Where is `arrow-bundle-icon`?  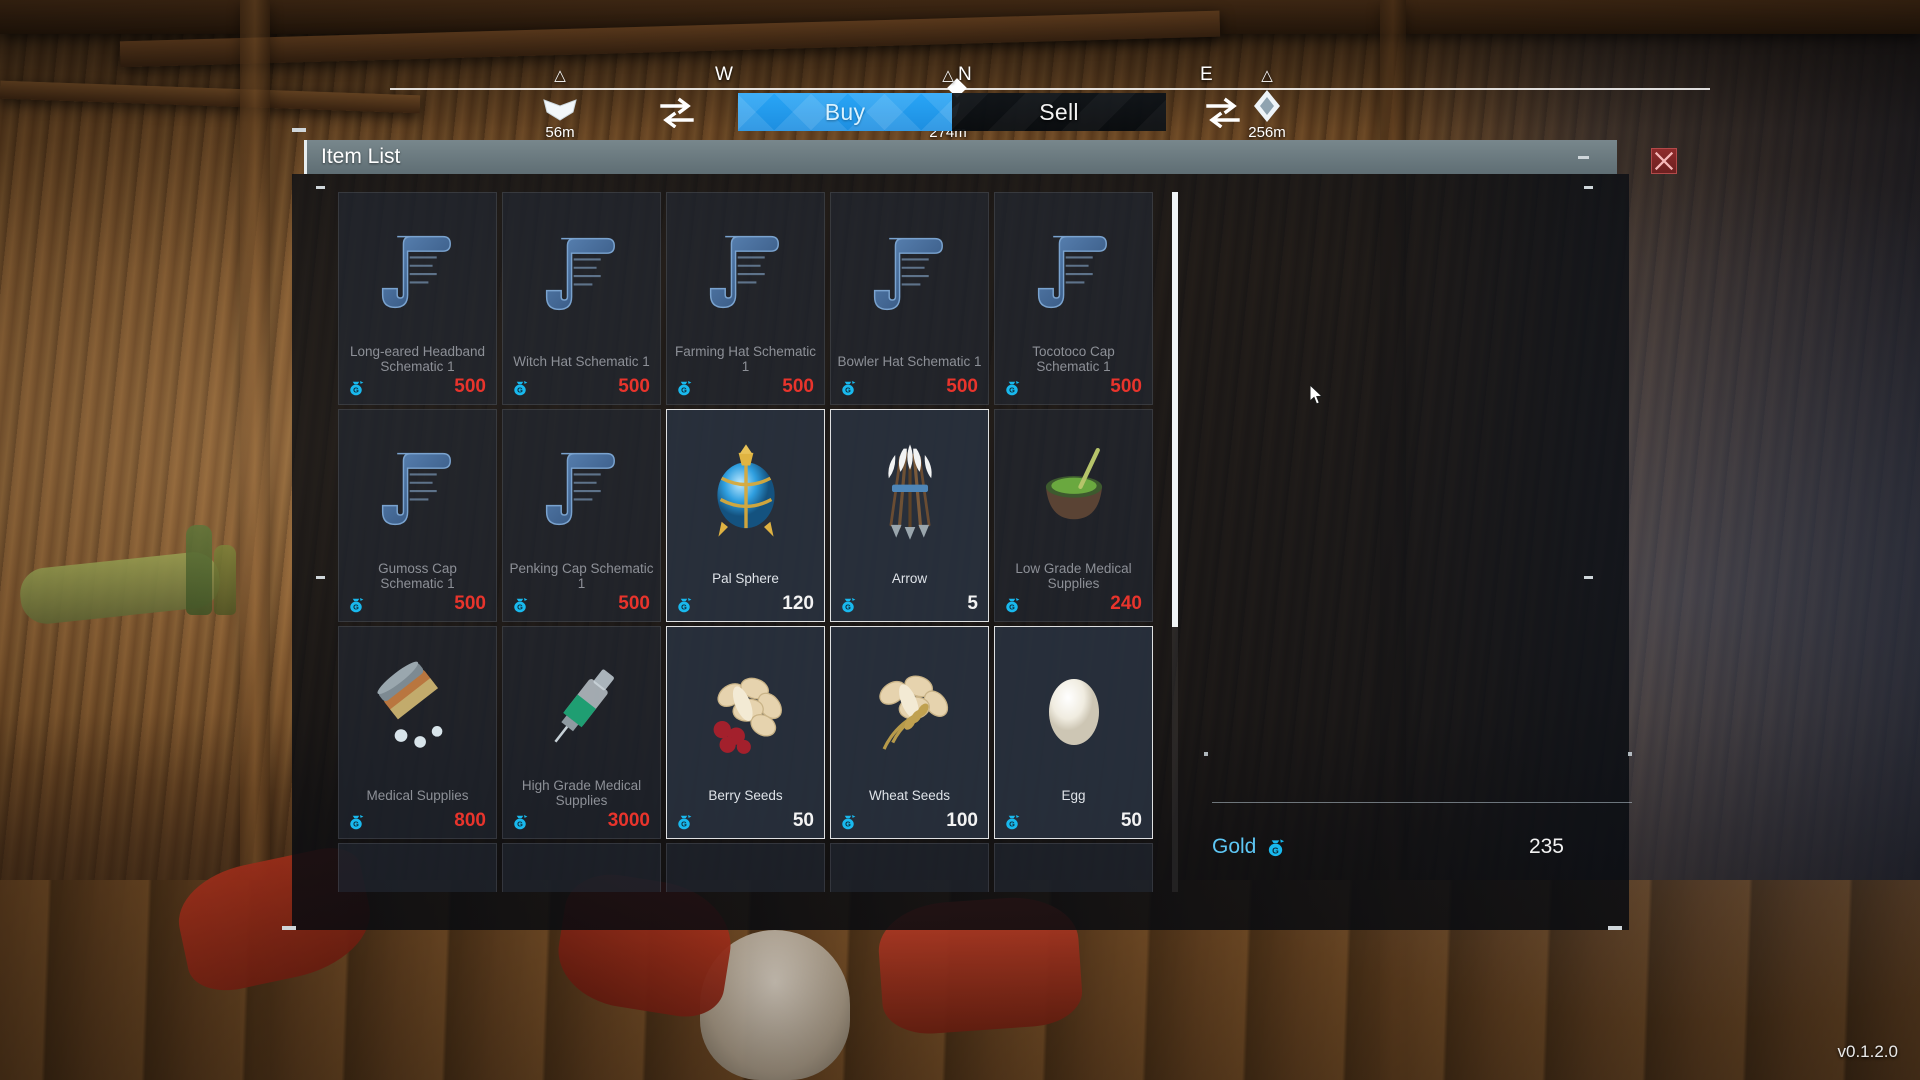 arrow-bundle-icon is located at coordinates (909, 487).